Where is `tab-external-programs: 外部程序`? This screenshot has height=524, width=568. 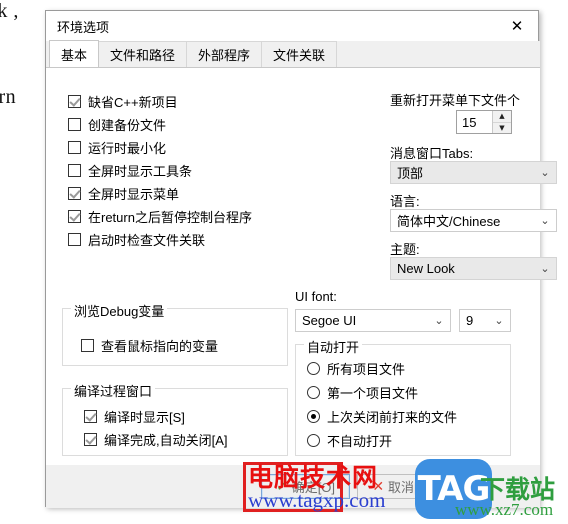
tab-external-programs: 外部程序 is located at coordinates (224, 54).